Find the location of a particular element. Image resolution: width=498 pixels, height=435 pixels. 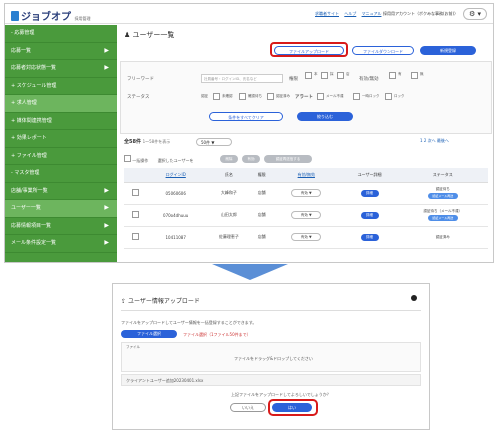

upload-icon: ⇪ is located at coordinates (124, 301).